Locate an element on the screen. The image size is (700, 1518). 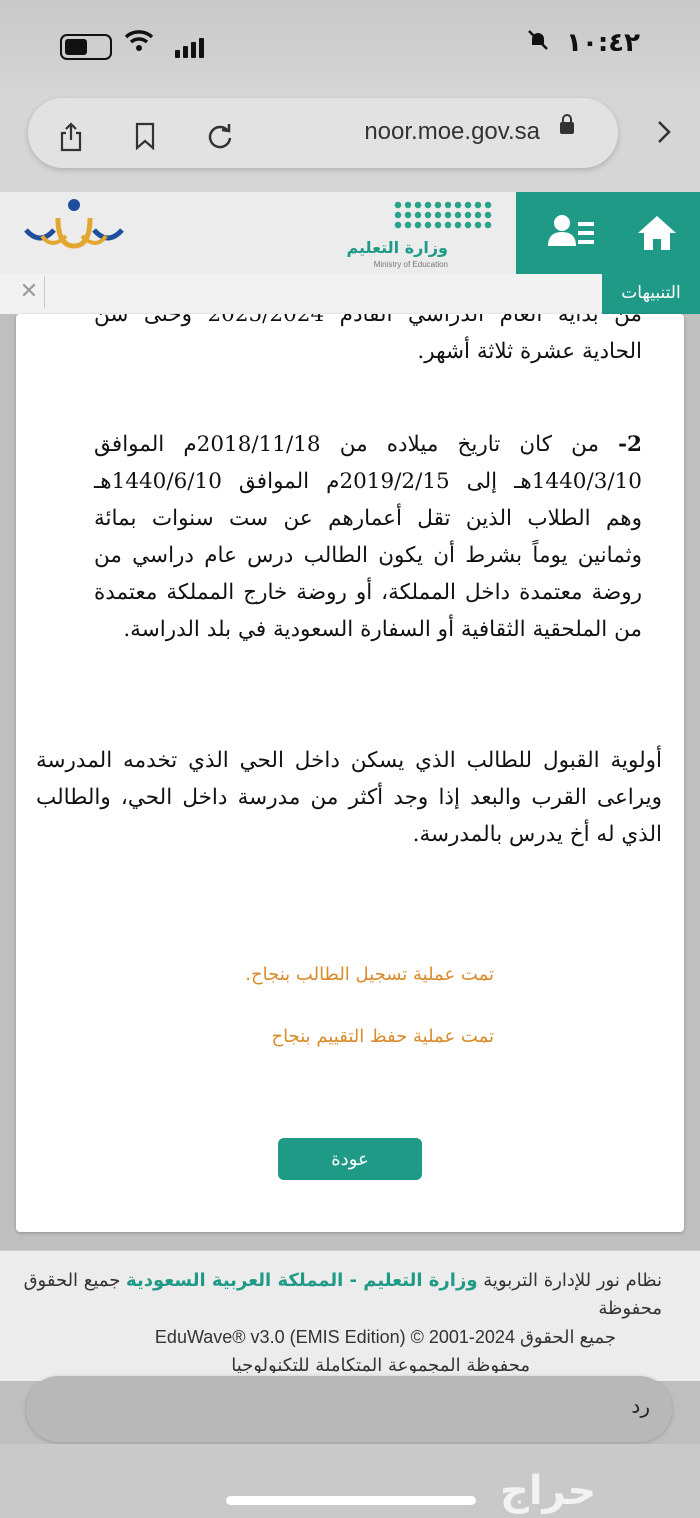
home-icon is located at coordinates (657, 233).